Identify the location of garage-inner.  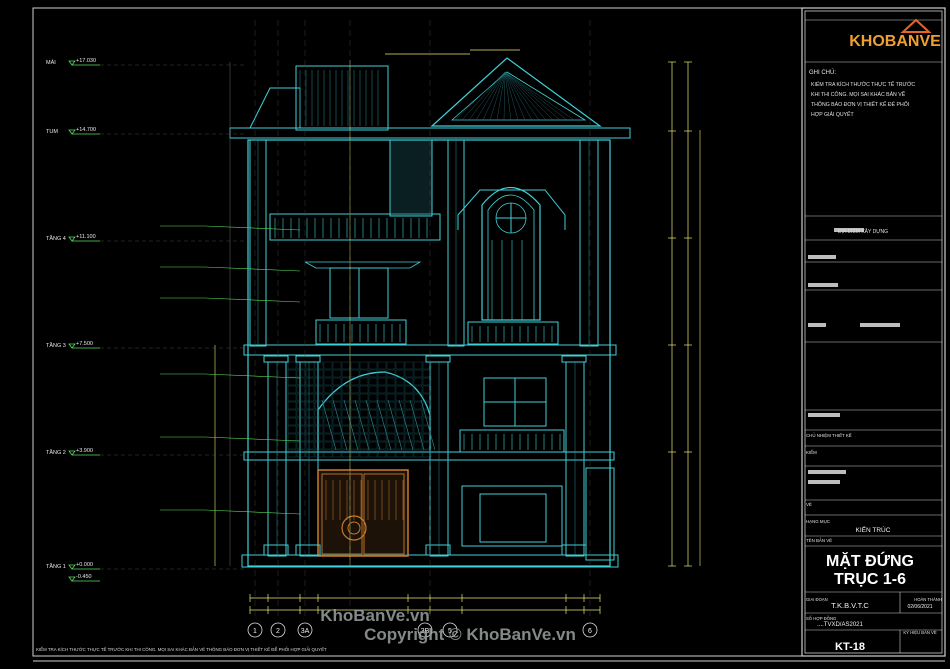
(513, 518).